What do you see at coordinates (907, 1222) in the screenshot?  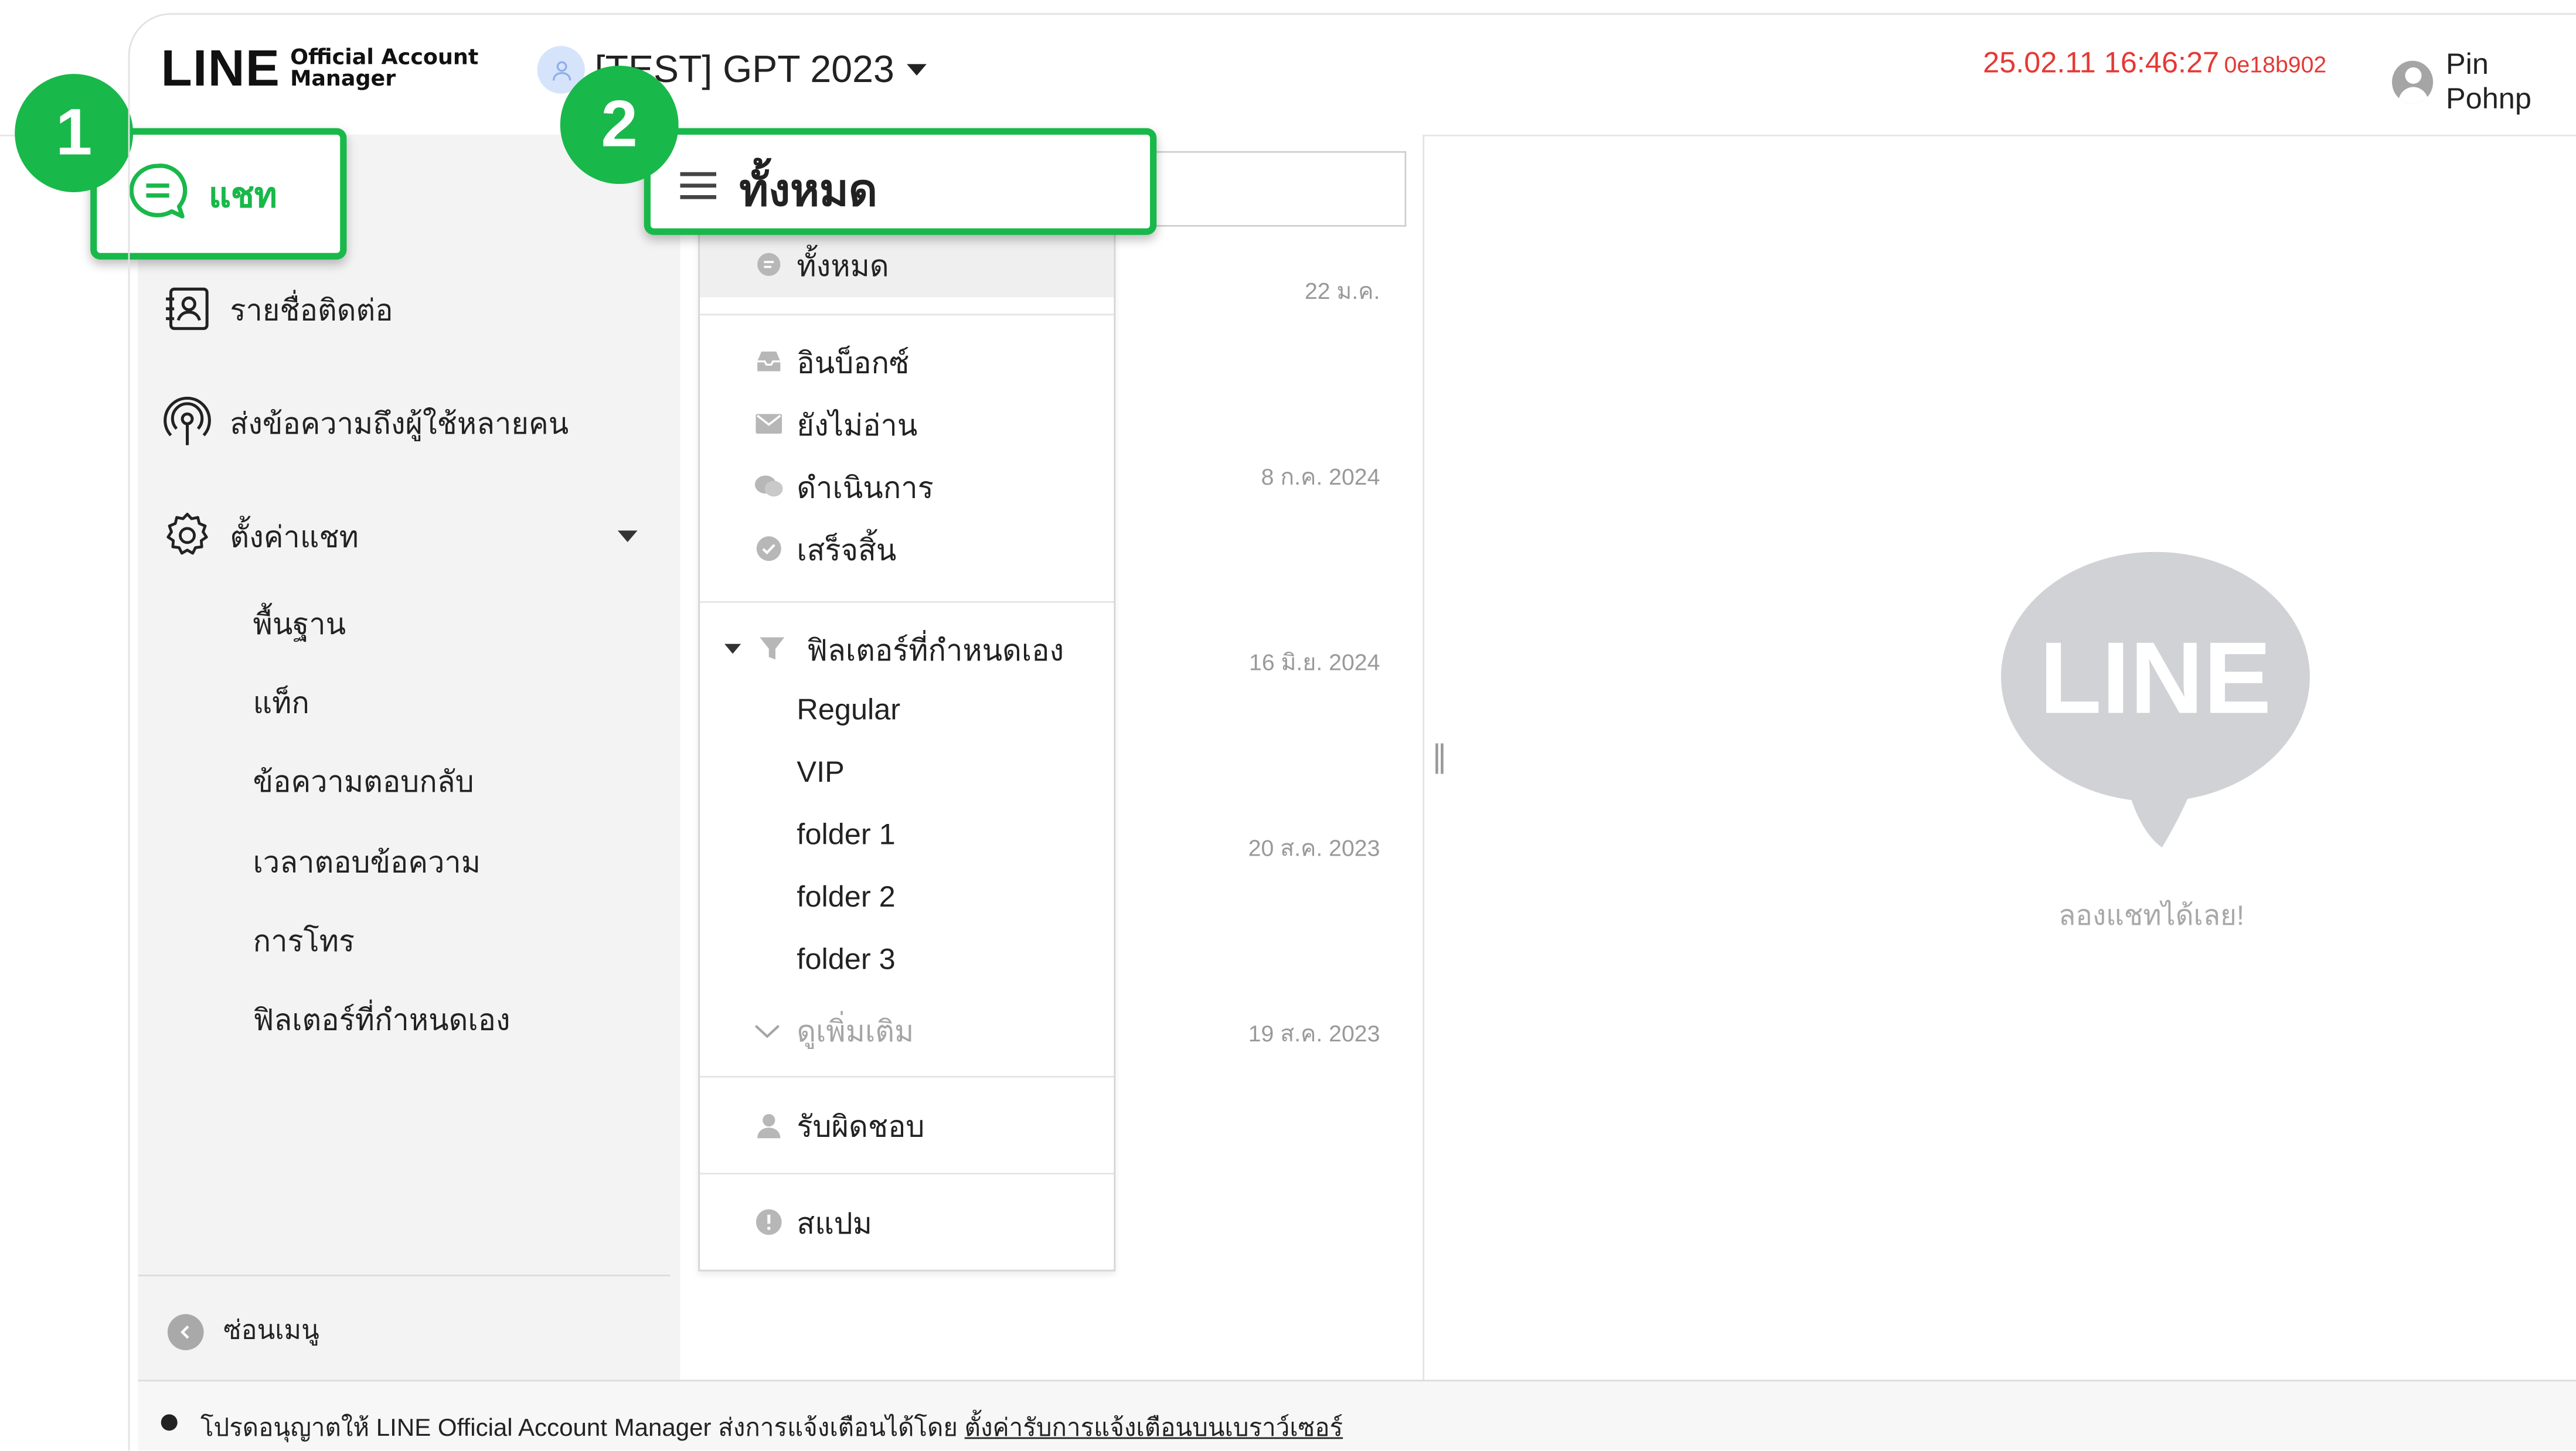 I see `filter-option-spam: สแปม` at bounding box center [907, 1222].